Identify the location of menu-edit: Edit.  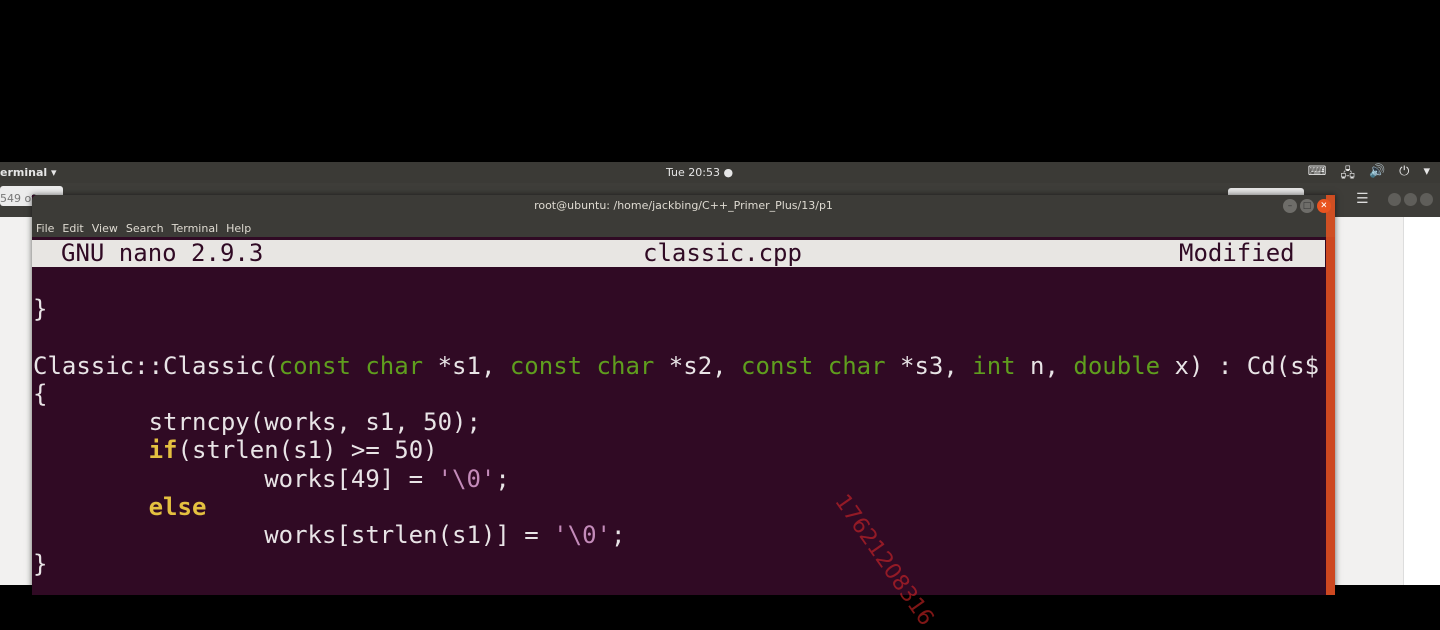
(72, 228).